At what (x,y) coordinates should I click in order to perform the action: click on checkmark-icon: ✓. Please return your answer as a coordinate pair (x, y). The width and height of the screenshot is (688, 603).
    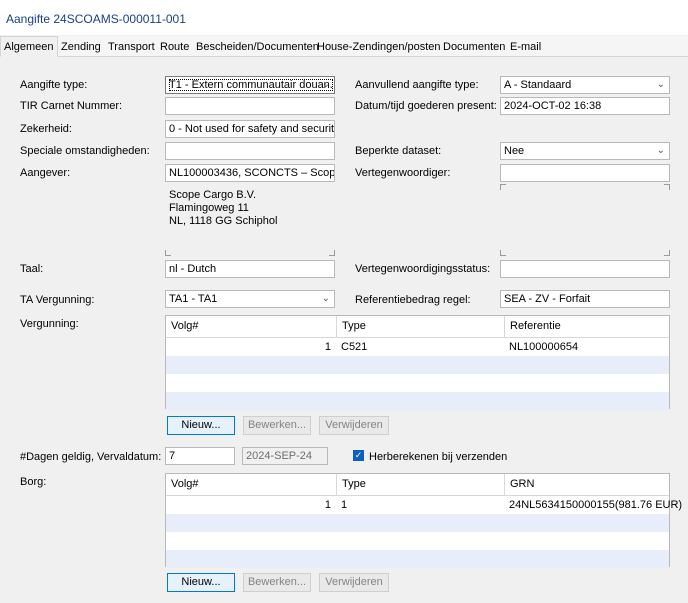
    Looking at the image, I should click on (358, 455).